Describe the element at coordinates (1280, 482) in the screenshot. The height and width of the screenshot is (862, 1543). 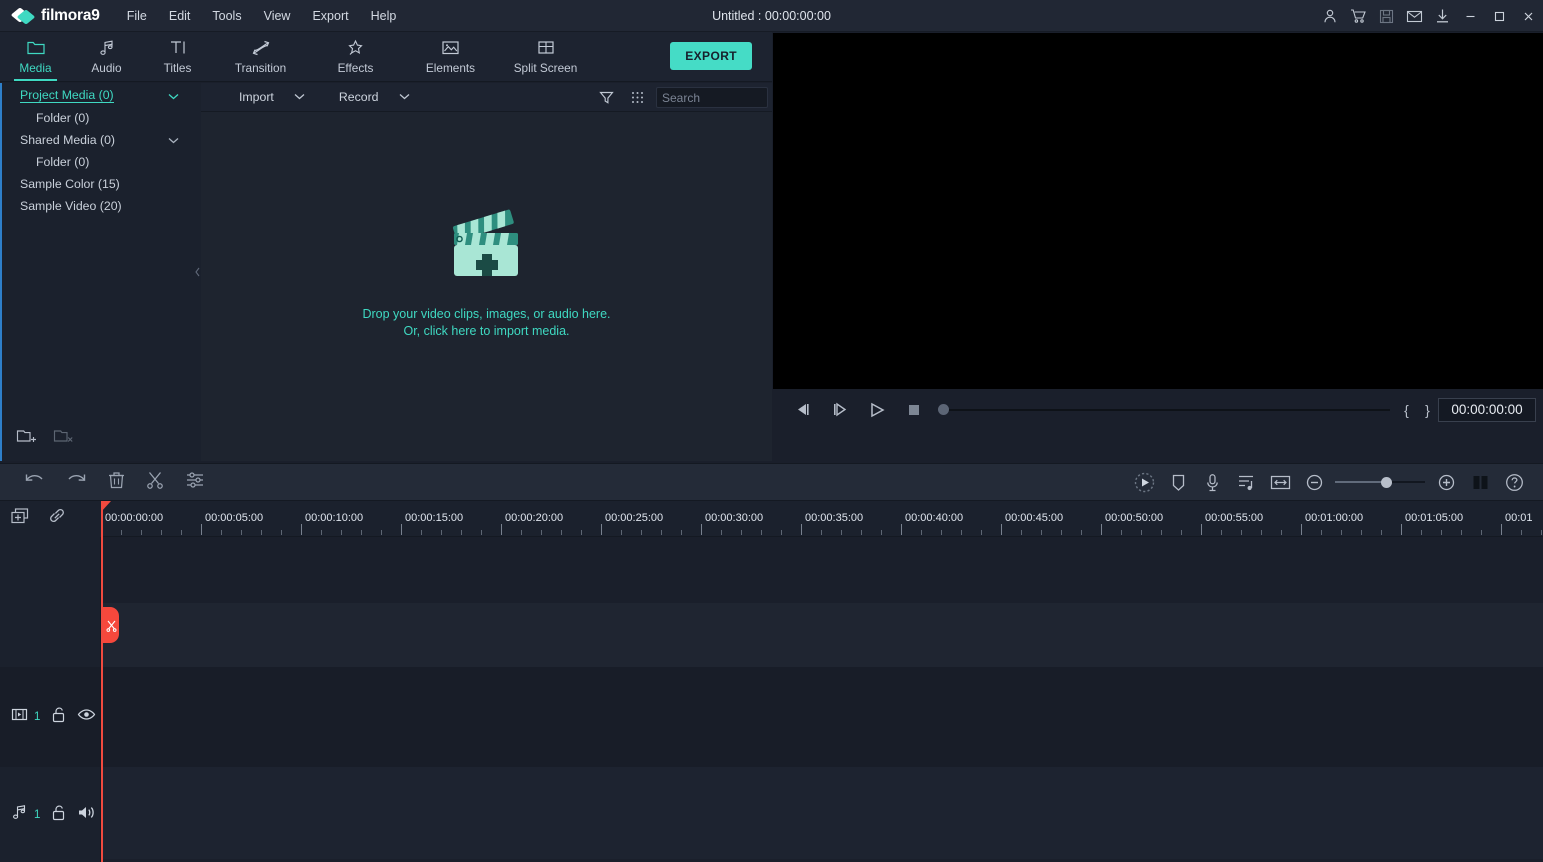
I see `fit-timeline-button` at that location.